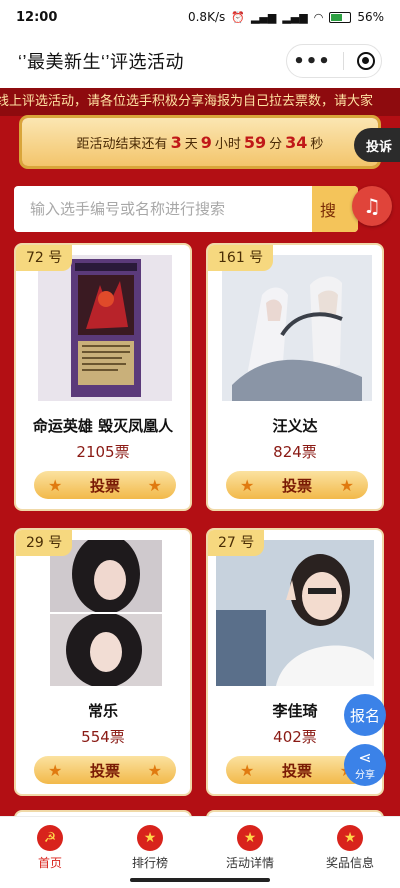 Image resolution: width=400 pixels, height=888 pixels. What do you see at coordinates (377, 145) in the screenshot?
I see `complaint-button: 投诉` at bounding box center [377, 145].